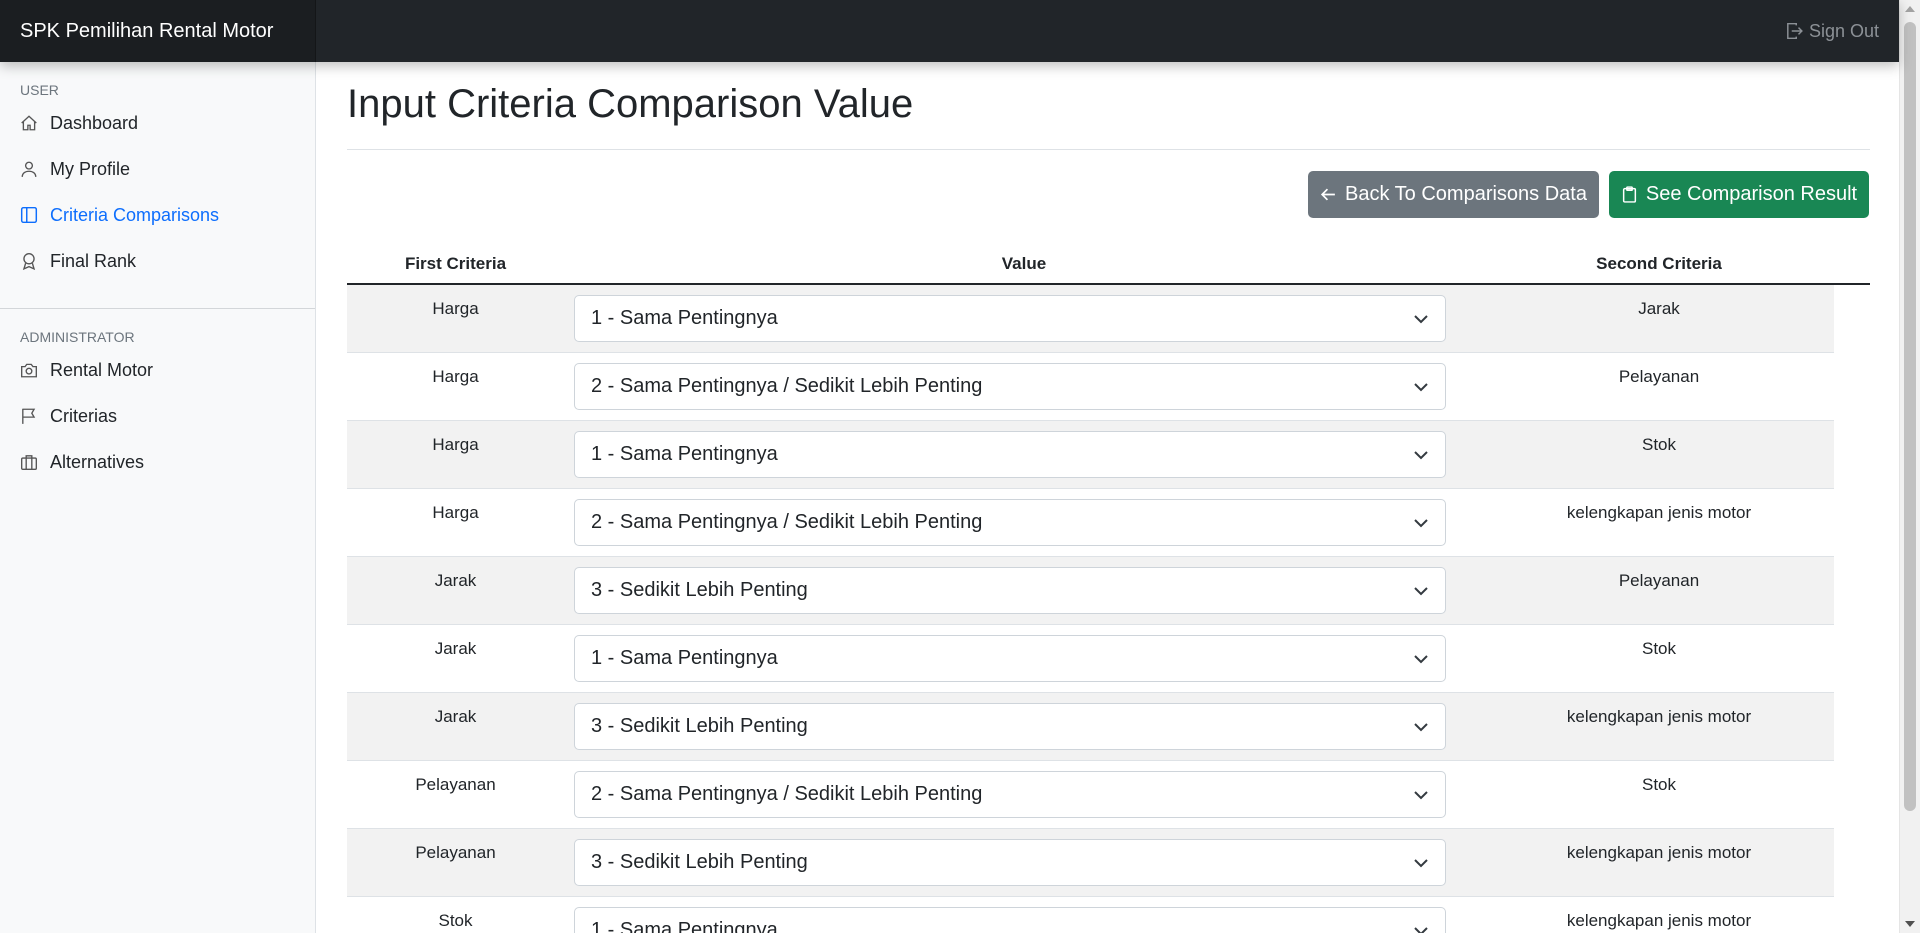 This screenshot has height=933, width=1920. What do you see at coordinates (1659, 308) in the screenshot?
I see `second-criteria-cell: Jarak` at bounding box center [1659, 308].